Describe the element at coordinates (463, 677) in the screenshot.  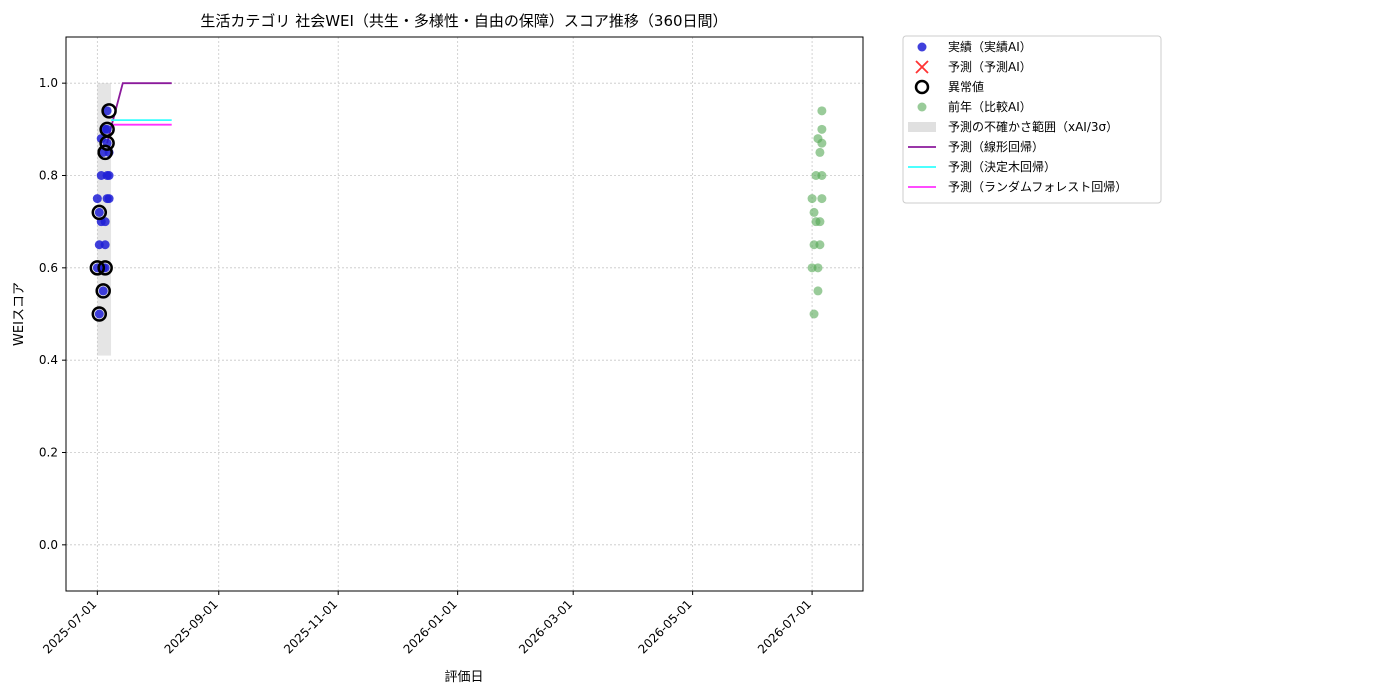
I see `x-axis-label: 評価日` at that location.